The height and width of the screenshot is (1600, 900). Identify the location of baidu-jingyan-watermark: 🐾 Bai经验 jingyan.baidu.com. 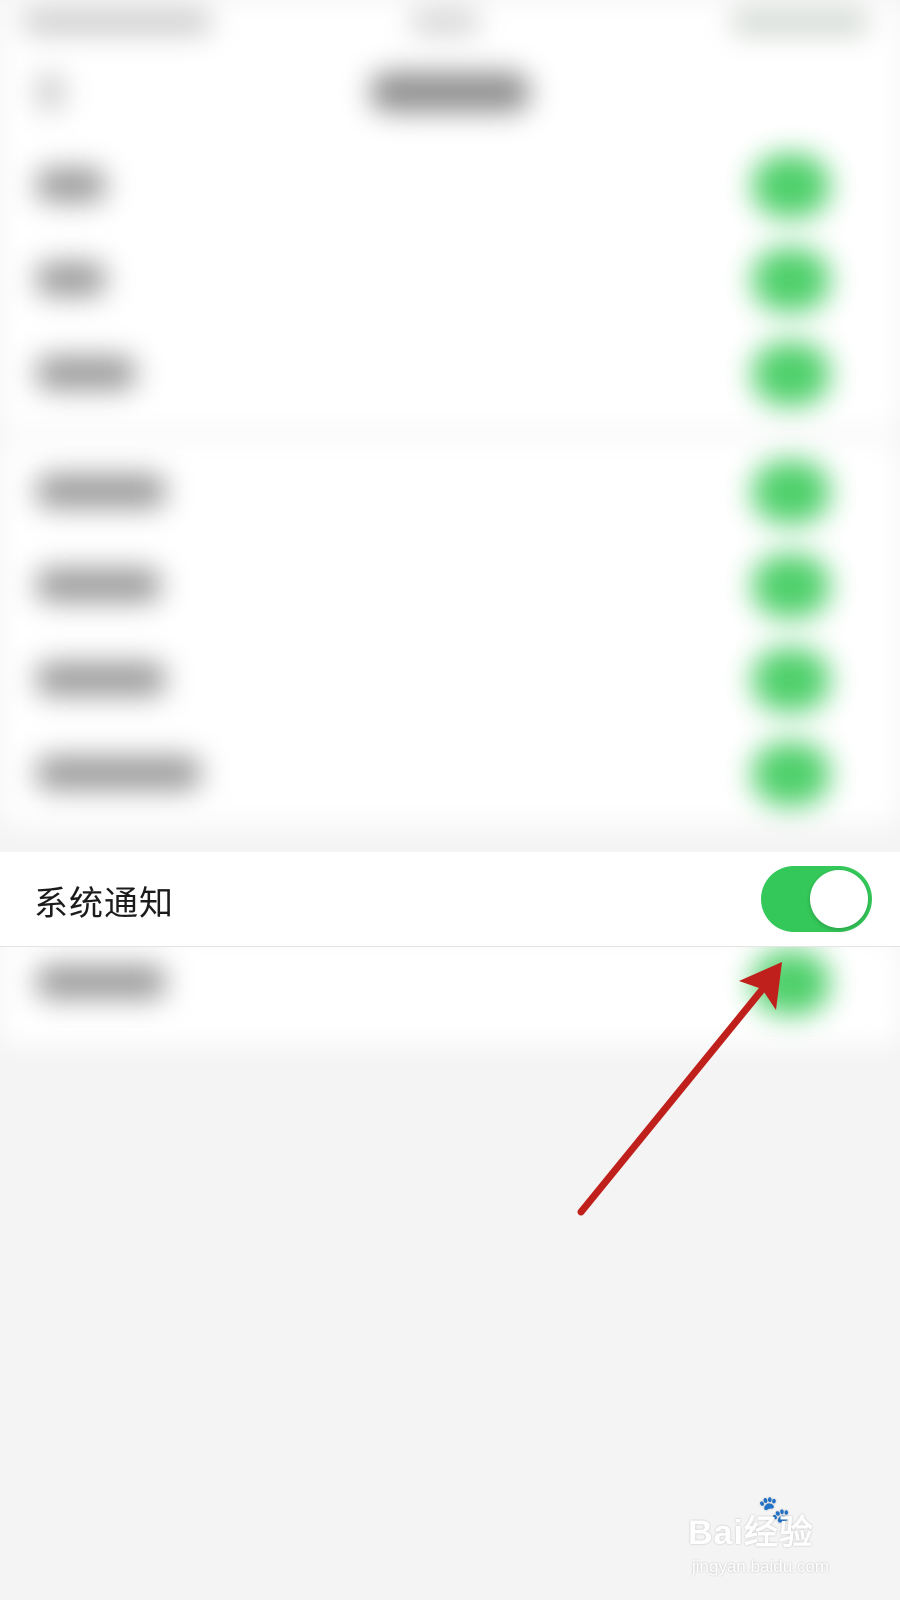
(788, 1542).